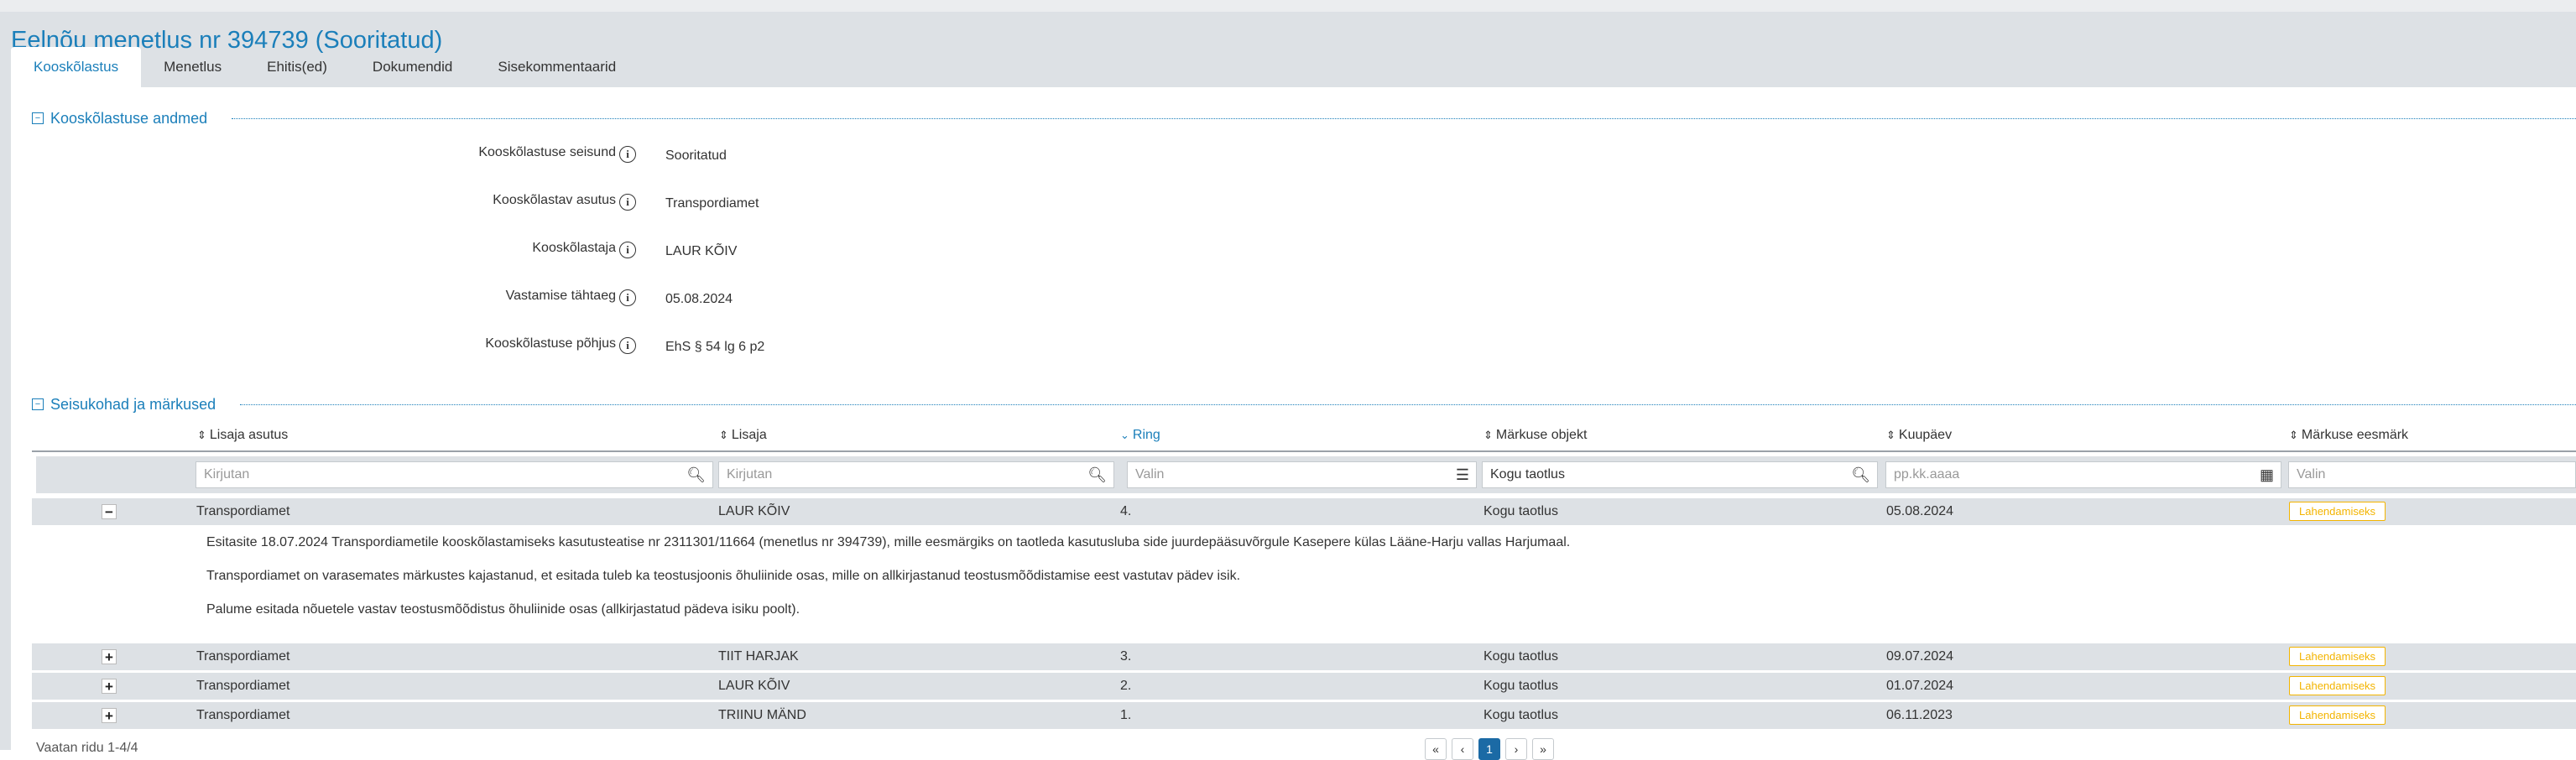 This screenshot has width=2576, height=760. What do you see at coordinates (1462, 474) in the screenshot?
I see `list-icon: ☰` at bounding box center [1462, 474].